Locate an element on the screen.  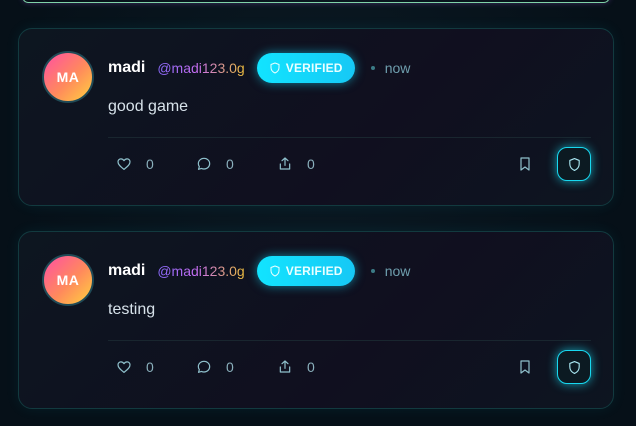
post-text: testing is located at coordinates (132, 309).